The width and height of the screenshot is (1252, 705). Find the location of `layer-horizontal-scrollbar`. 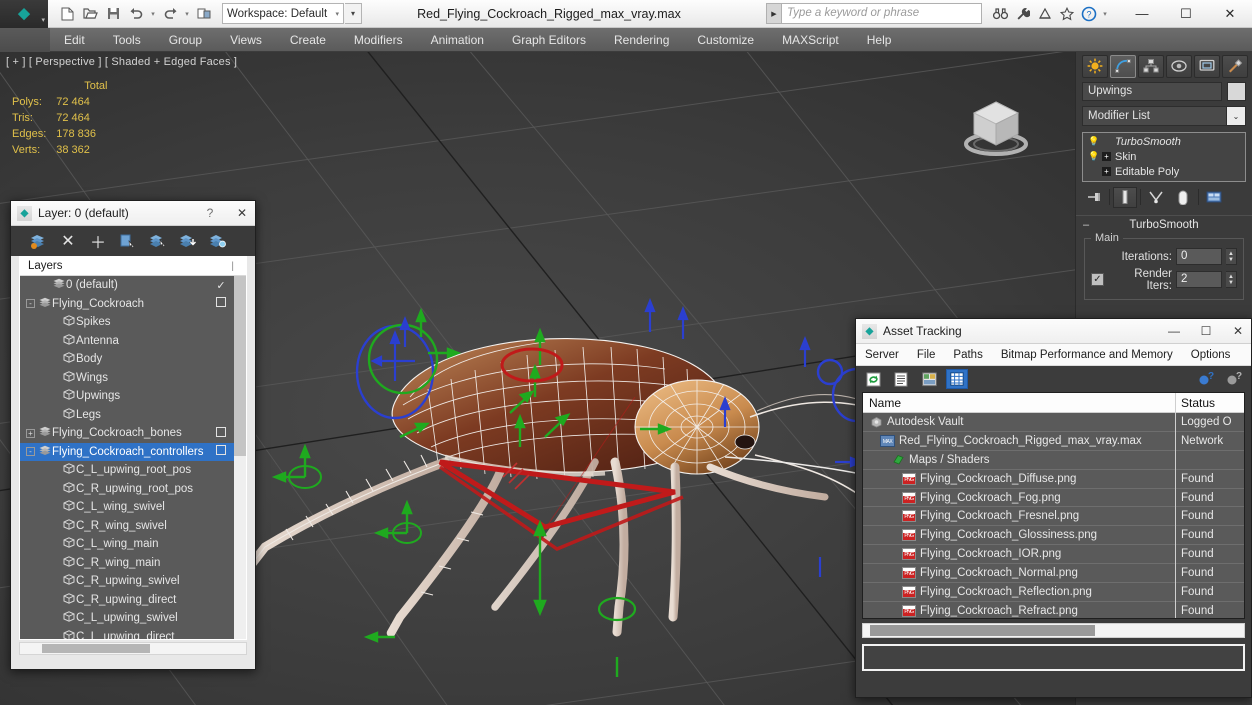

layer-horizontal-scrollbar is located at coordinates (133, 648).